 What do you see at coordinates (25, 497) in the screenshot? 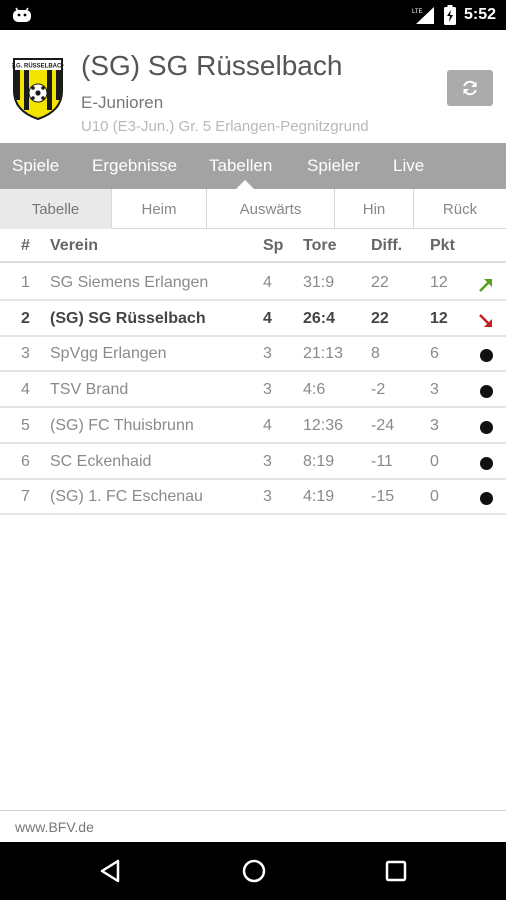
I see `cell-rank: 7` at bounding box center [25, 497].